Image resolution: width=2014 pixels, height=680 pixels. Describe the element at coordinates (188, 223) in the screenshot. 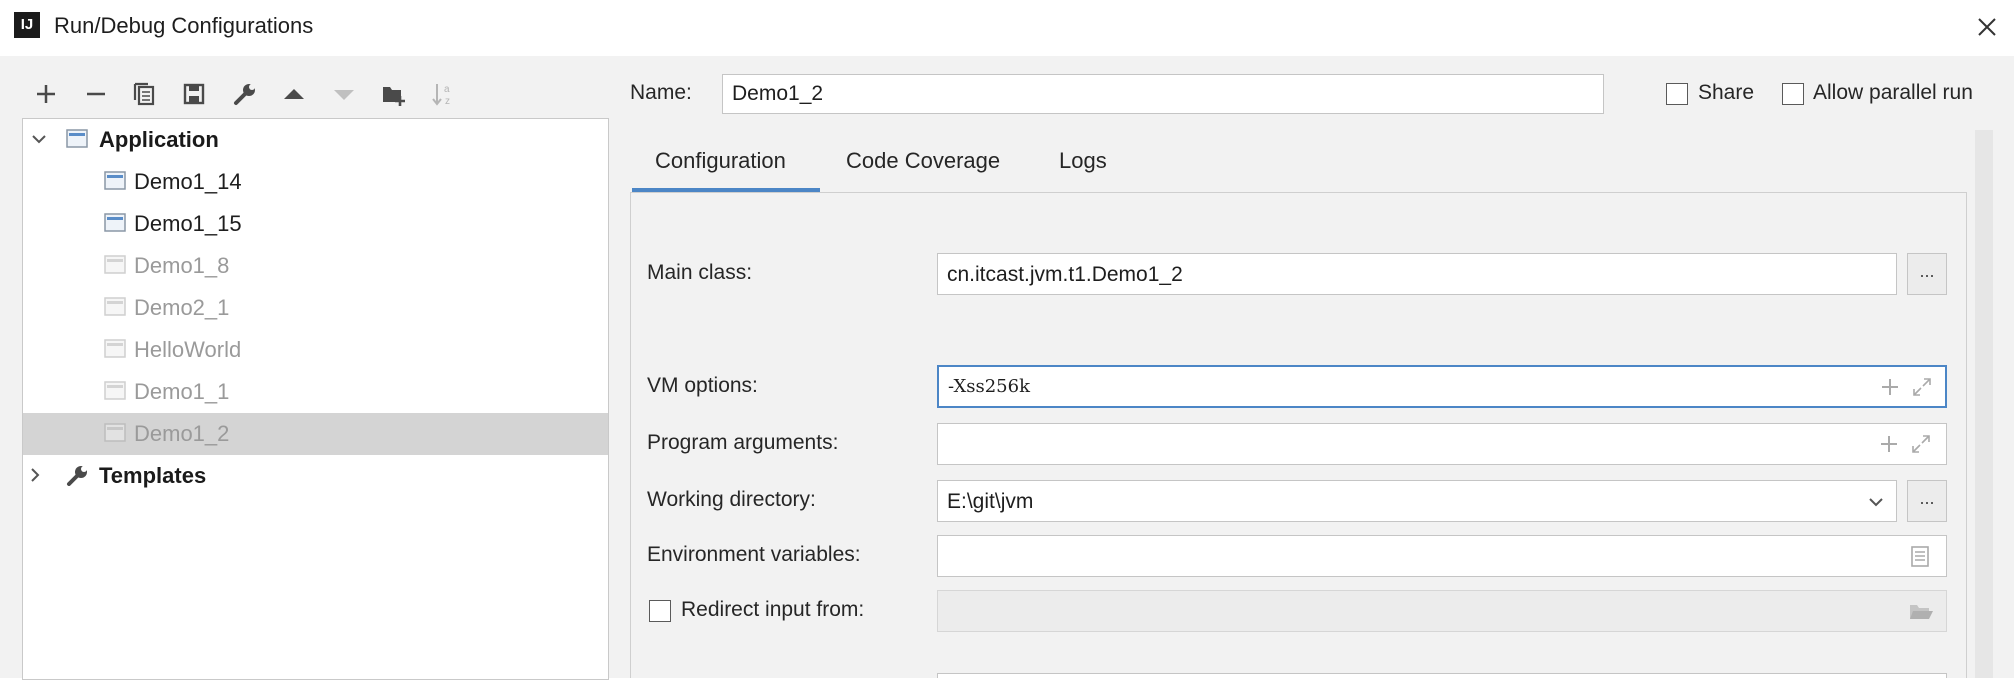

I see `tree-item-label: Demo1_15` at that location.